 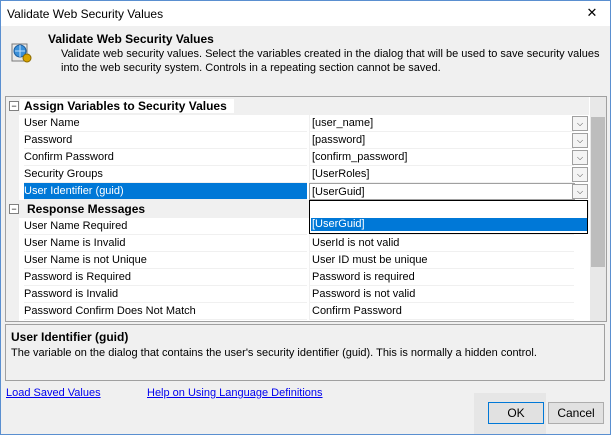 I want to click on grid-row-security-groups: Security Groups [UserRoles] ⌵, so click(x=297, y=174).